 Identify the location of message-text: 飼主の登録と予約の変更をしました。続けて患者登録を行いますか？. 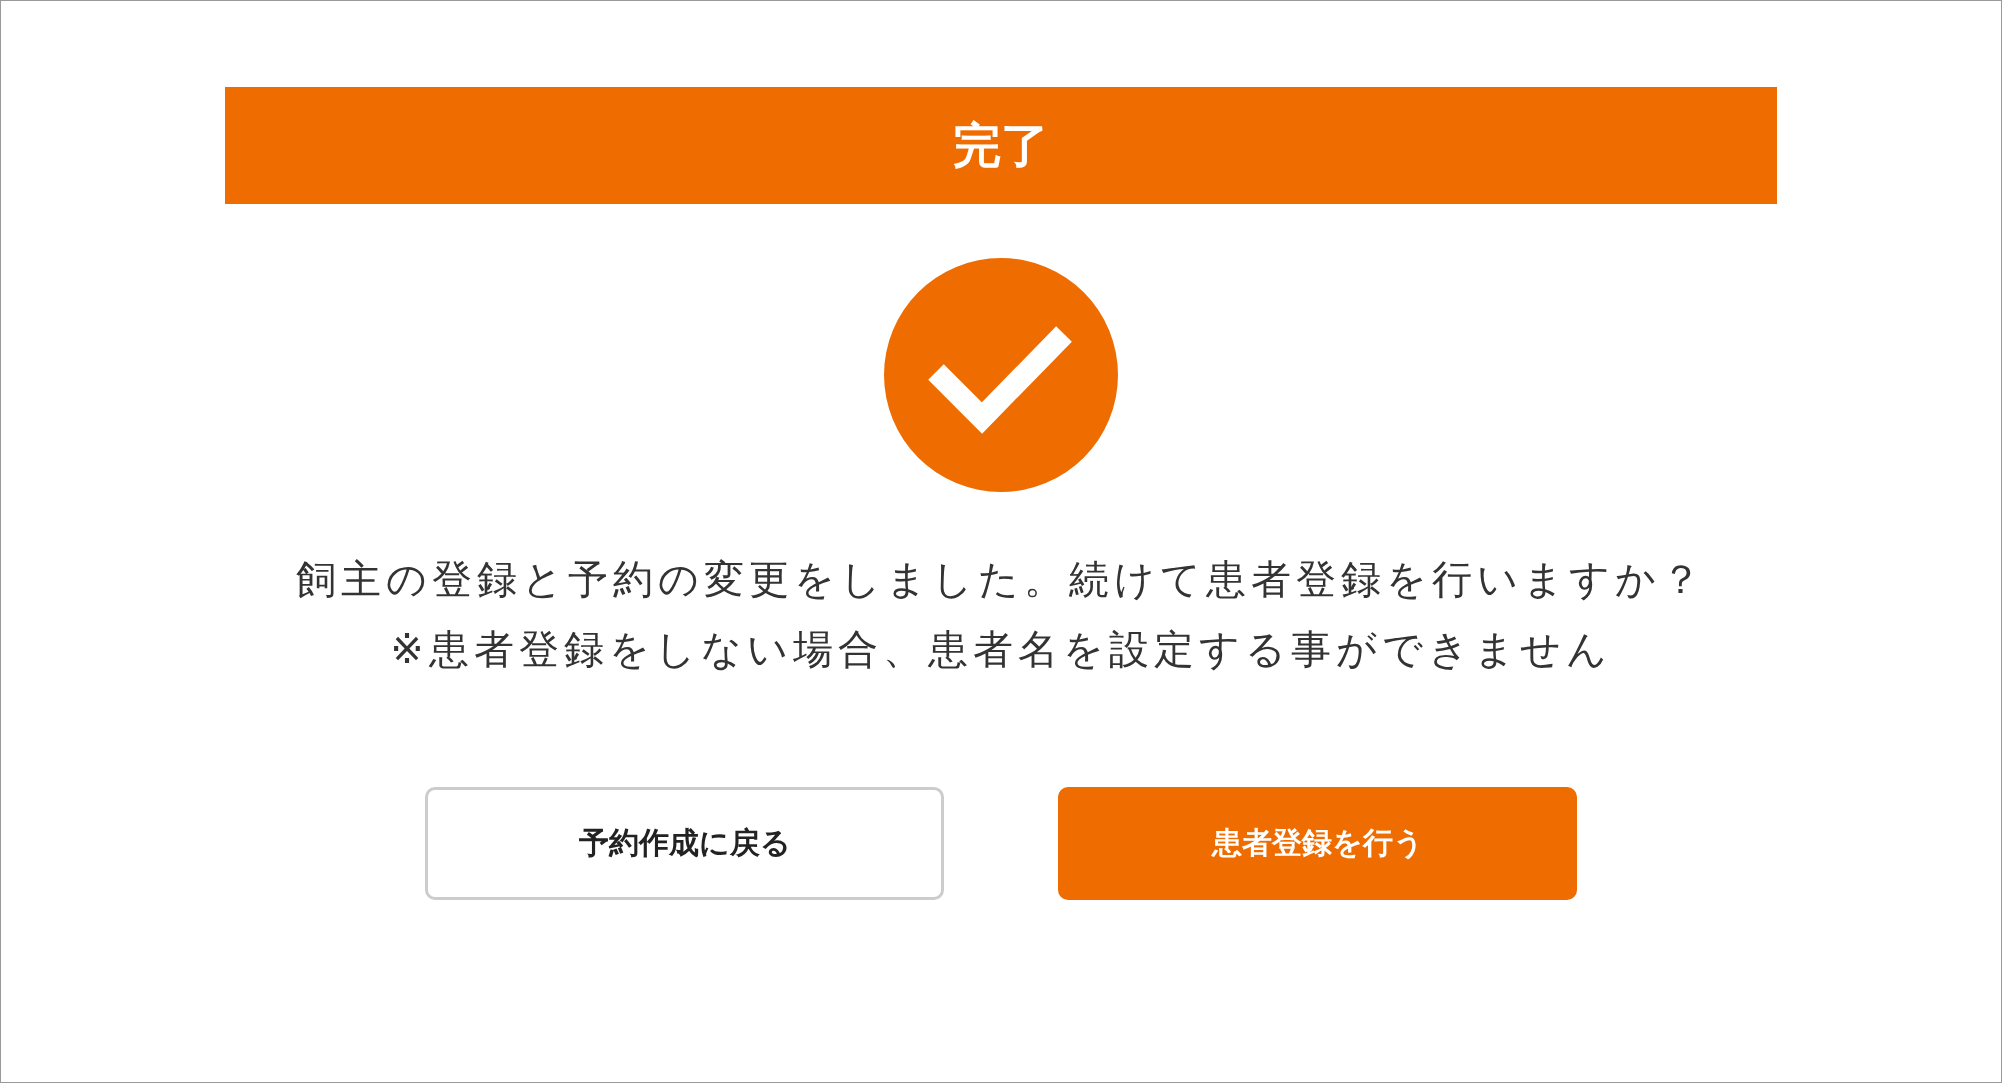
(1001, 579).